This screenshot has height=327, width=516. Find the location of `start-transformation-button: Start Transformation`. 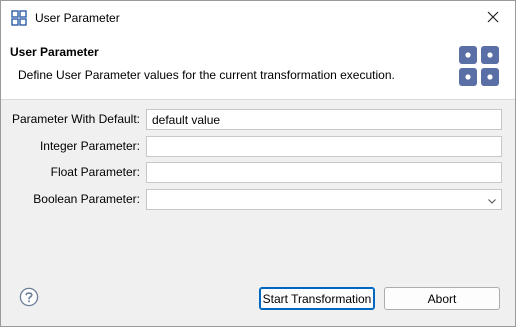

start-transformation-button: Start Transformation is located at coordinates (317, 298).